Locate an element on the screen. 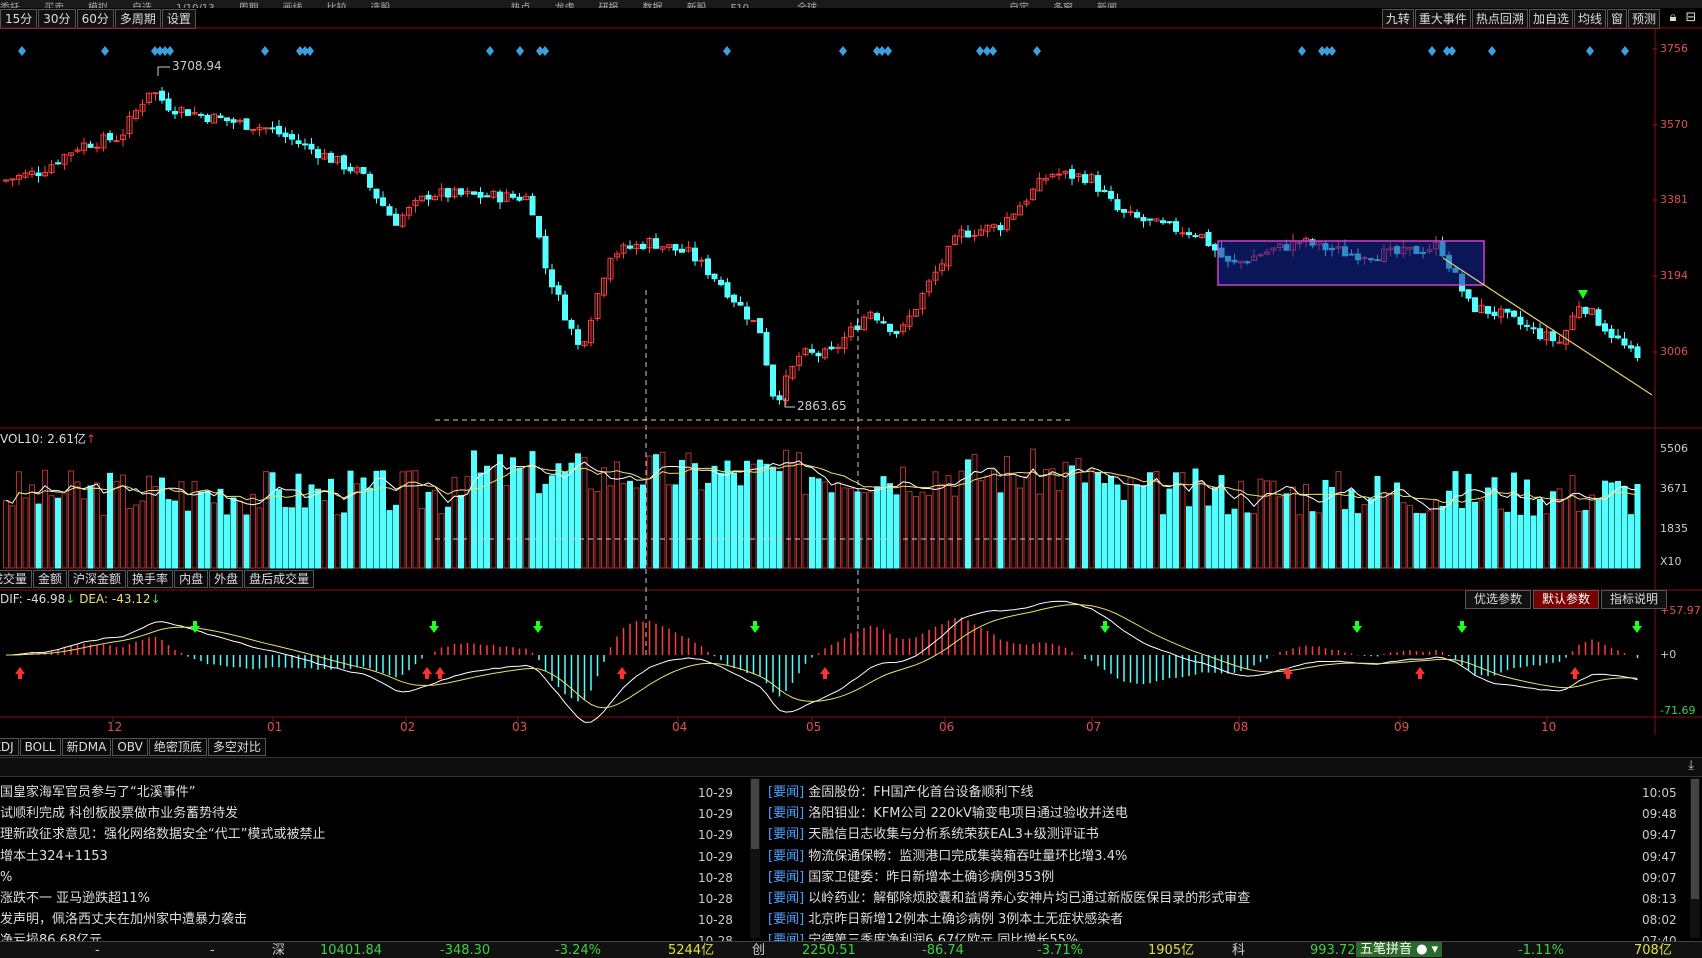 The width and height of the screenshot is (1702, 958). volume-tab-3: 换手率 is located at coordinates (150, 579).